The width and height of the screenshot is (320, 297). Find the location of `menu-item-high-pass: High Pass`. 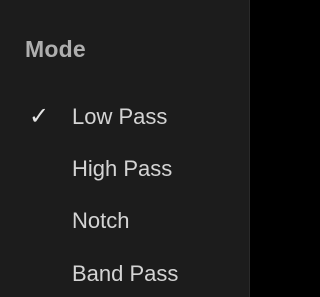

menu-item-high-pass: High Pass is located at coordinates (125, 169).